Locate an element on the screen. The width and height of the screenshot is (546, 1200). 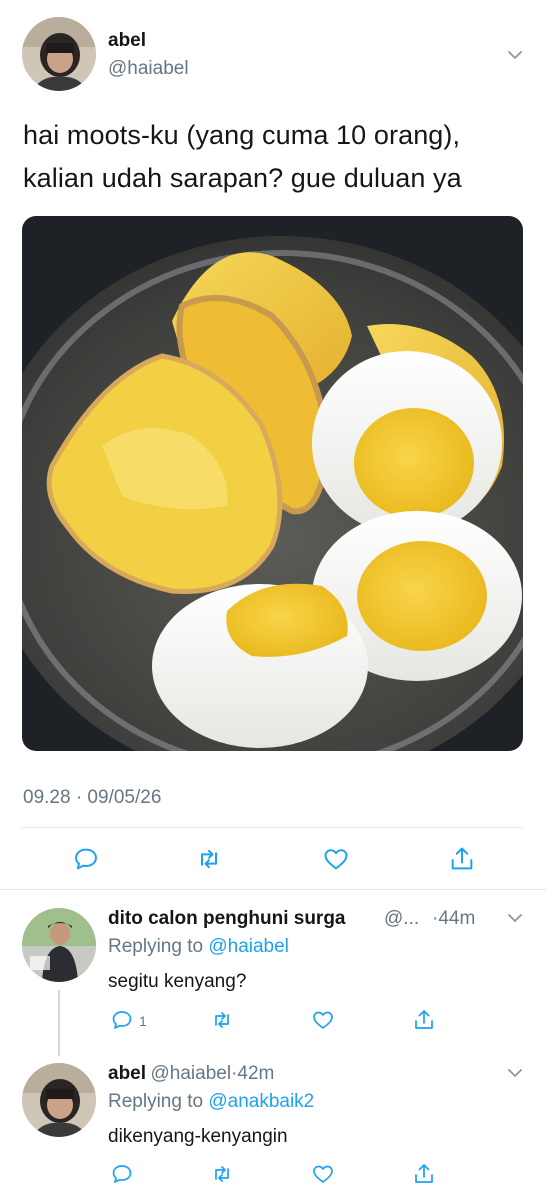
reply-text: dikenyang-kenyangin is located at coordinates (198, 1136).